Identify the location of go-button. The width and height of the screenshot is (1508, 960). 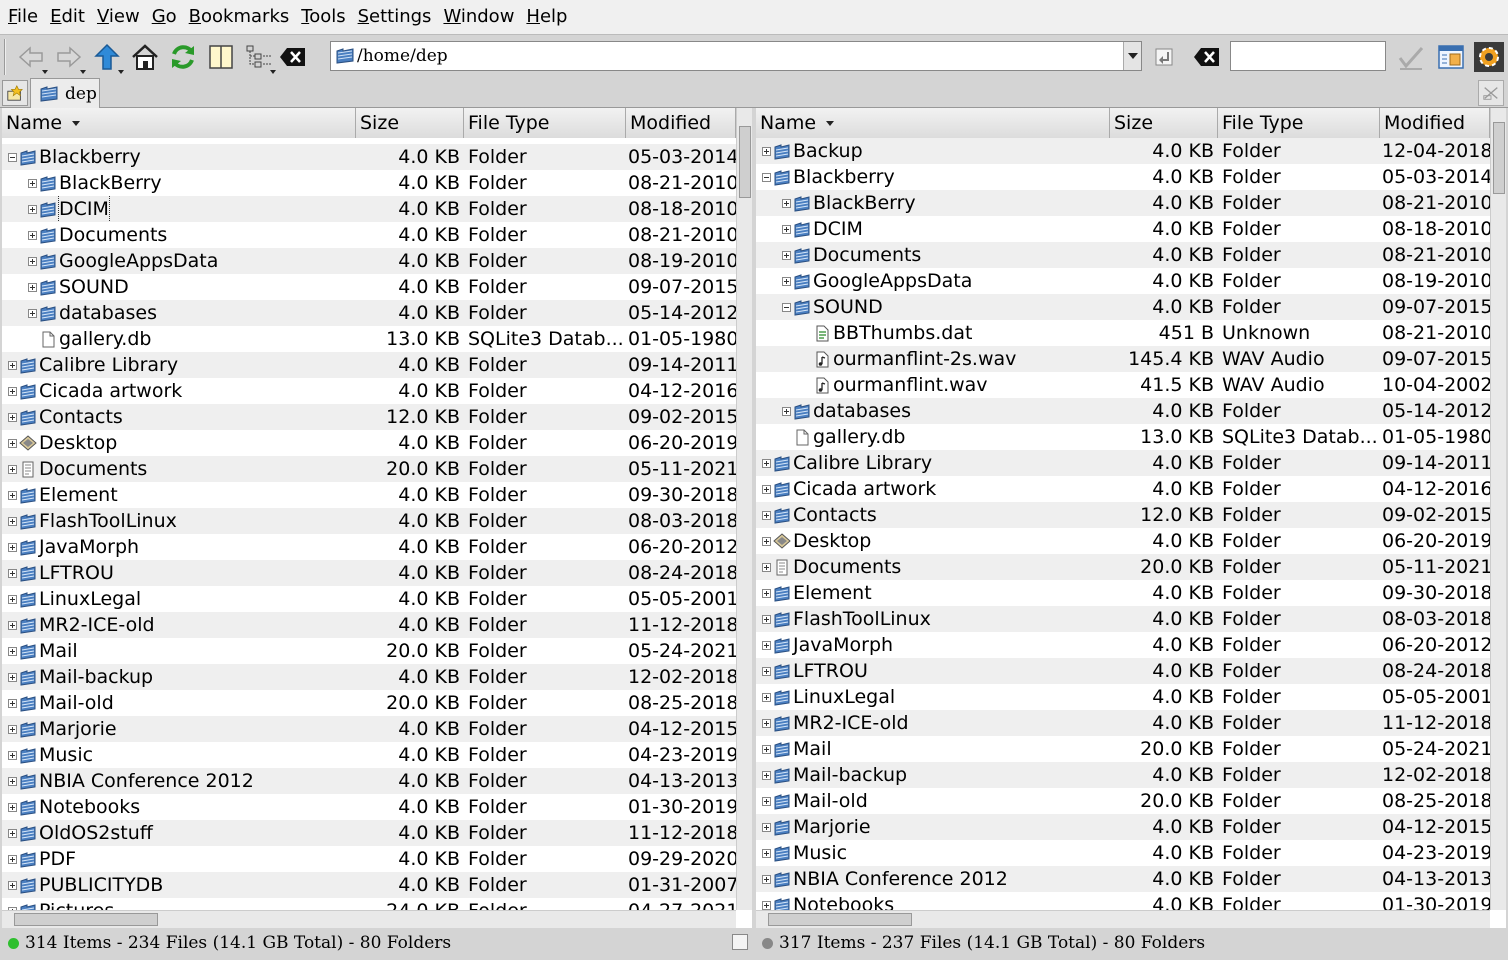
(1165, 57).